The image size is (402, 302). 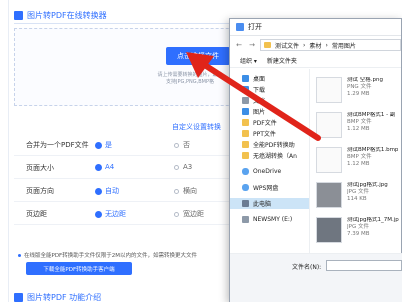 What do you see at coordinates (248, 60) in the screenshot?
I see `organize-menu: 组织 ▾` at bounding box center [248, 60].